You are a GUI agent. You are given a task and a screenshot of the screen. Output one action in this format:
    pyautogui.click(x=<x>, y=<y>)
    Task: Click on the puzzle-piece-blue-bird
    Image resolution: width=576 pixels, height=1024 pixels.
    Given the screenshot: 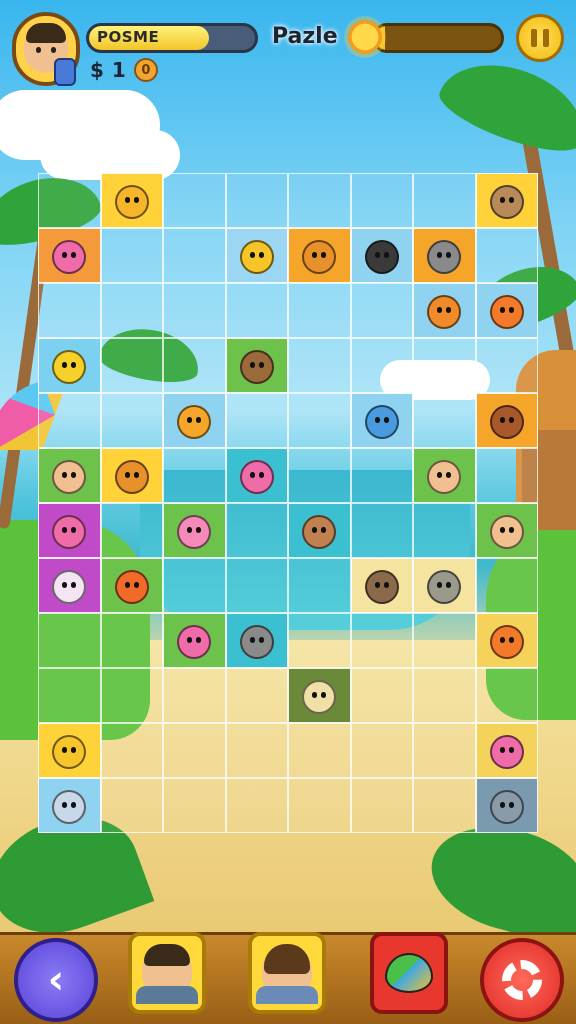 What is the action you would take?
    pyautogui.click(x=381, y=420)
    